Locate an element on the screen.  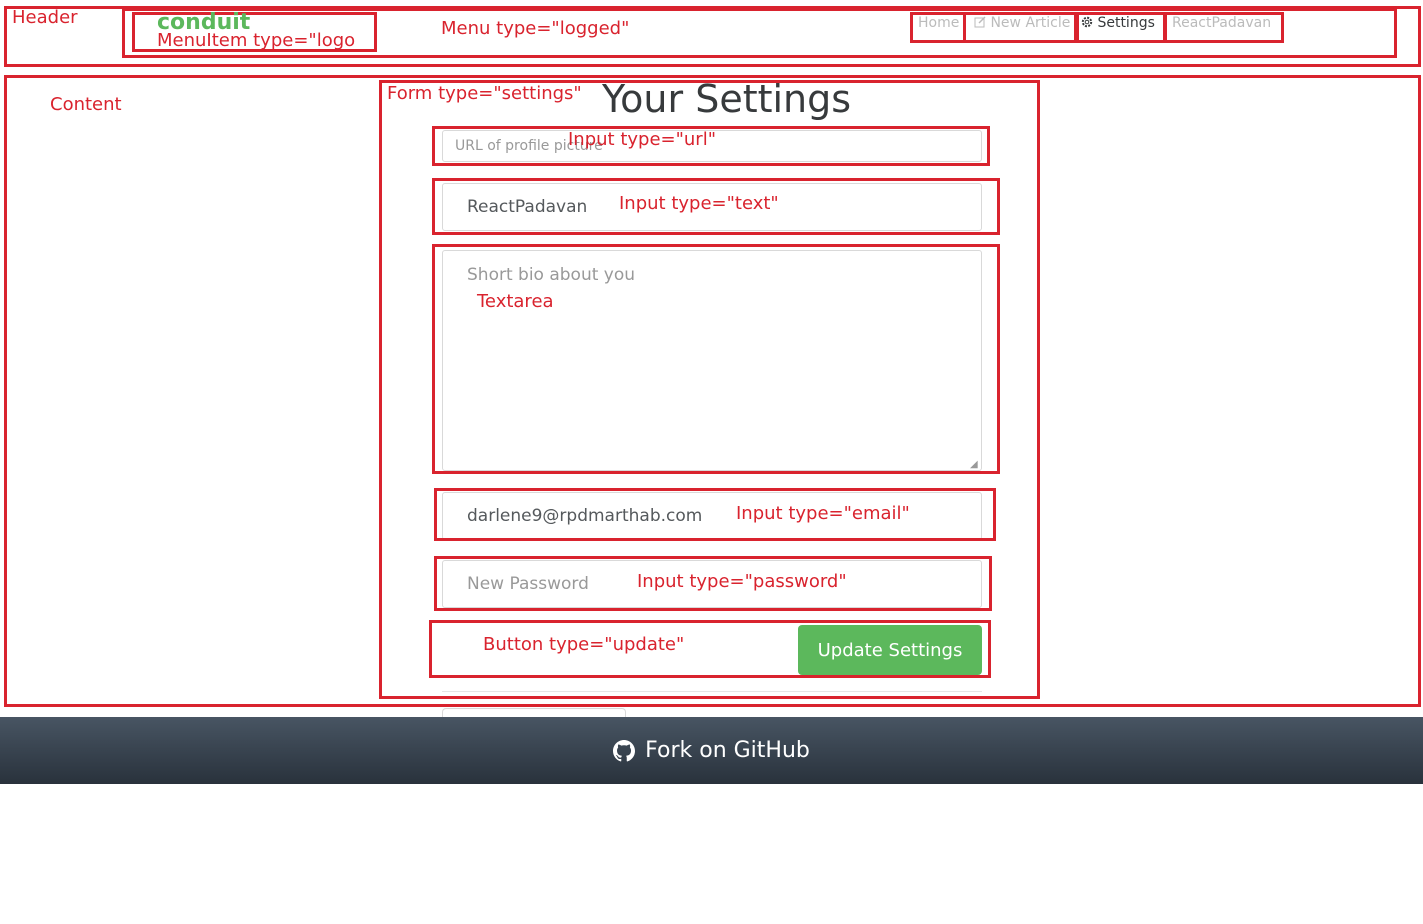
nav-home: Home is located at coordinates (938, 23).